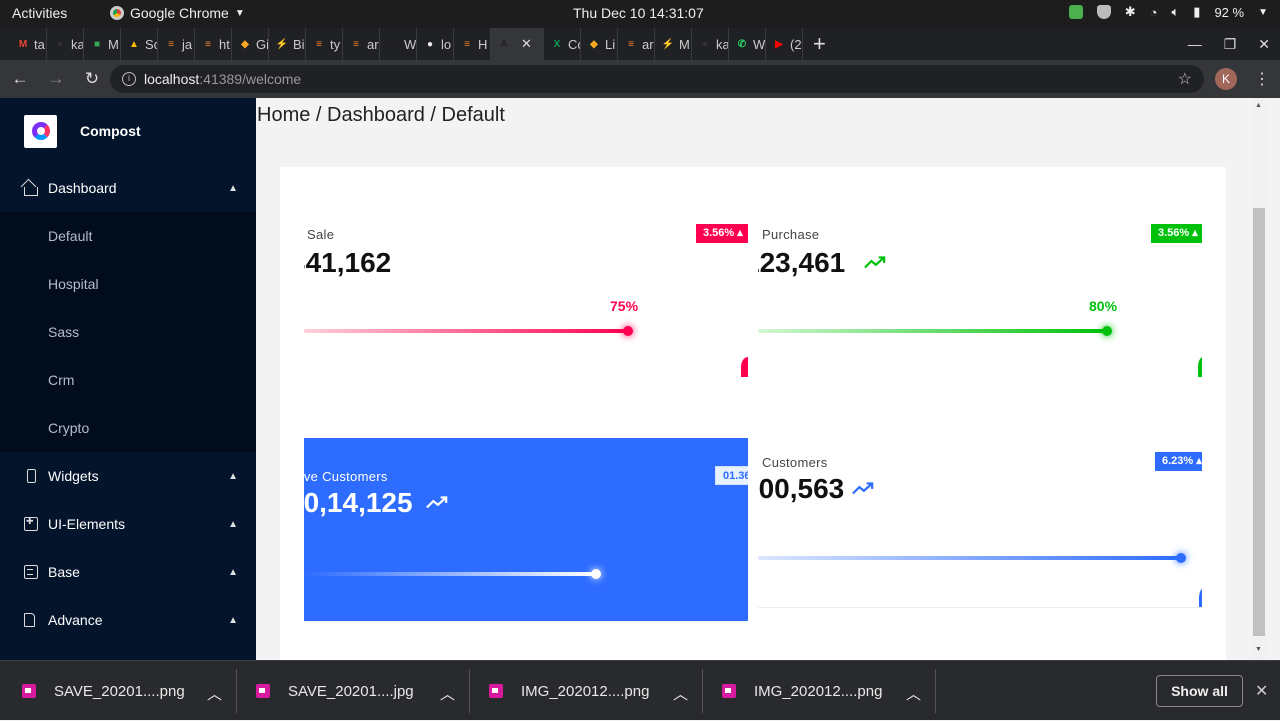 Image resolution: width=1280 pixels, height=721 pixels. I want to click on browser-tab: ● lo, so click(435, 44).